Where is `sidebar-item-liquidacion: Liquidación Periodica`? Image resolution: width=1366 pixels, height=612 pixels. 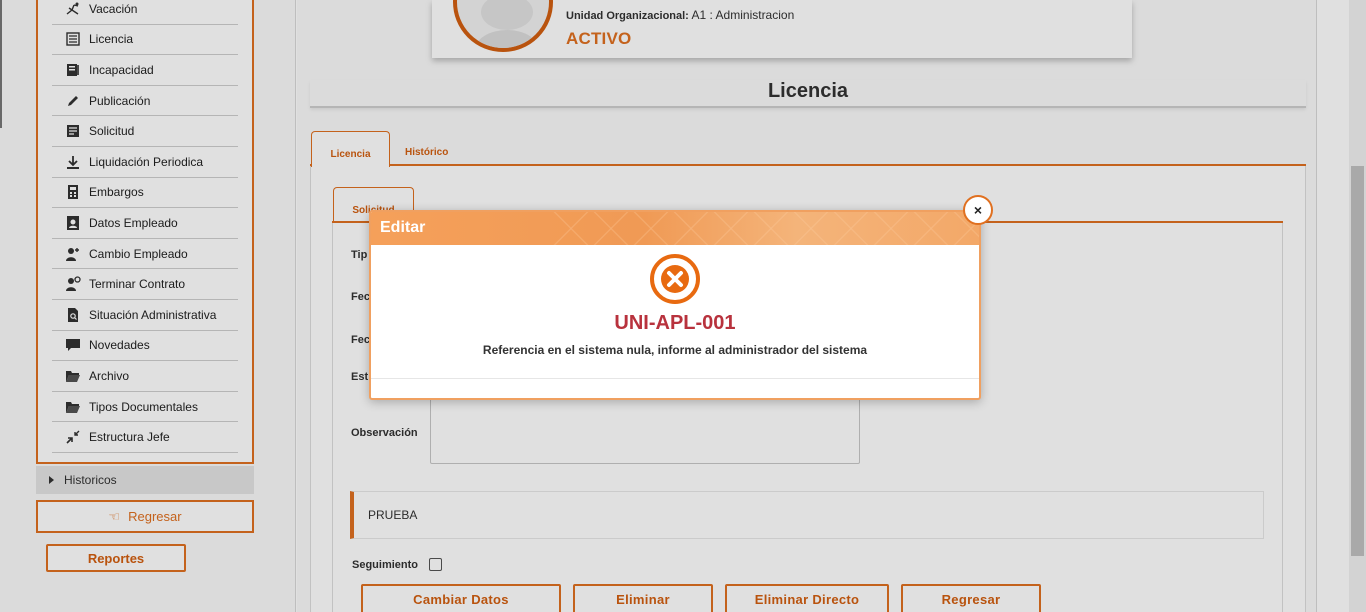
sidebar-item-liquidacion: Liquidación Periodica is located at coordinates (145, 162).